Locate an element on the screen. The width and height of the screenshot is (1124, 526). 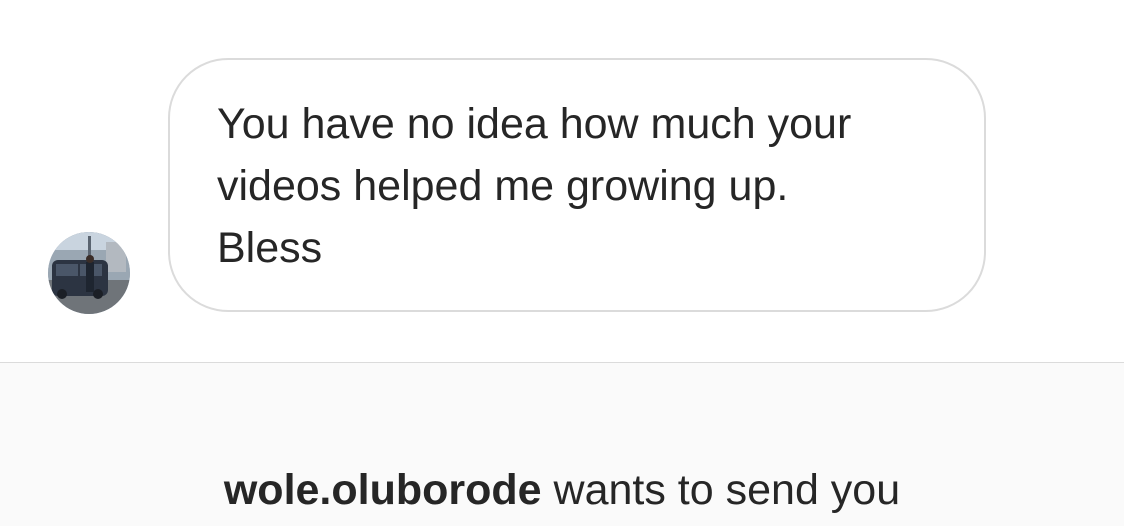
request-username: wole.oluborode is located at coordinates (383, 490).